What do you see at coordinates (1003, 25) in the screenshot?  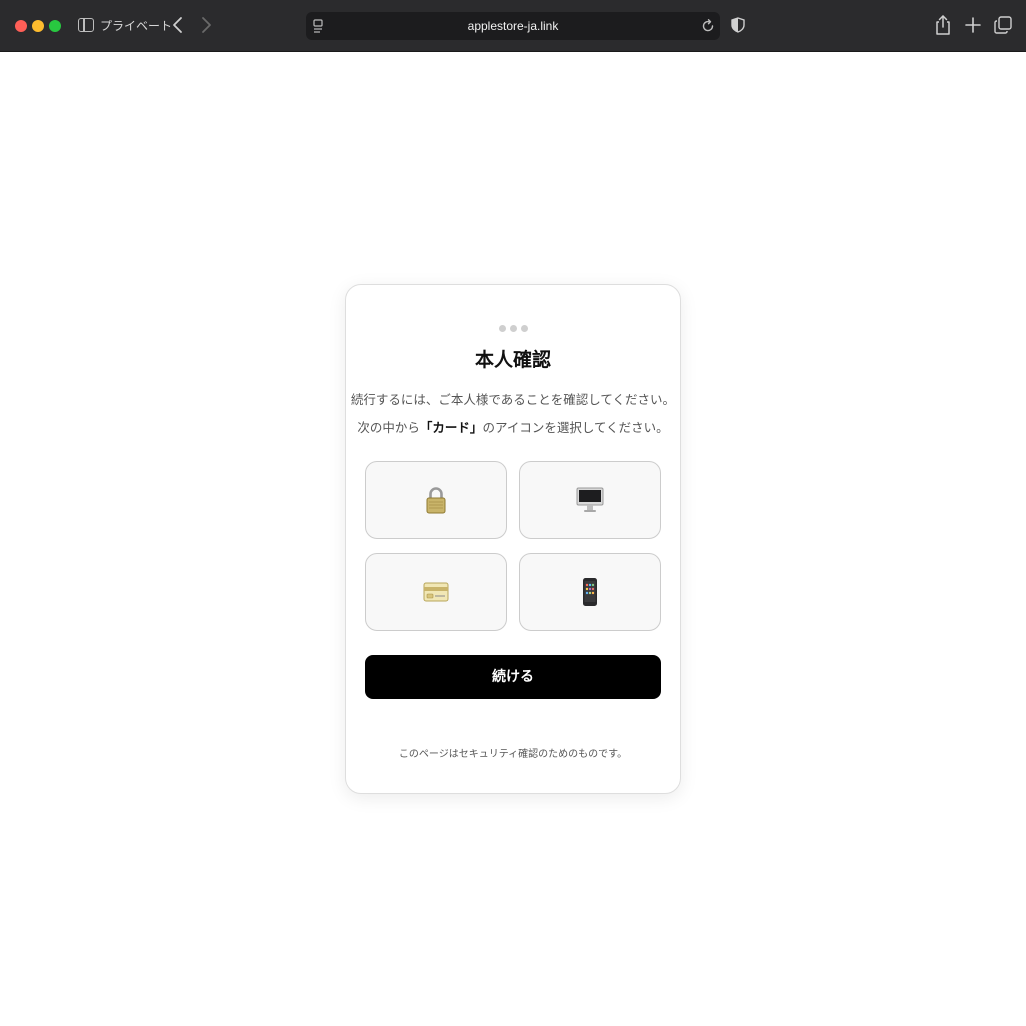 I see `tab-overview-icon` at bounding box center [1003, 25].